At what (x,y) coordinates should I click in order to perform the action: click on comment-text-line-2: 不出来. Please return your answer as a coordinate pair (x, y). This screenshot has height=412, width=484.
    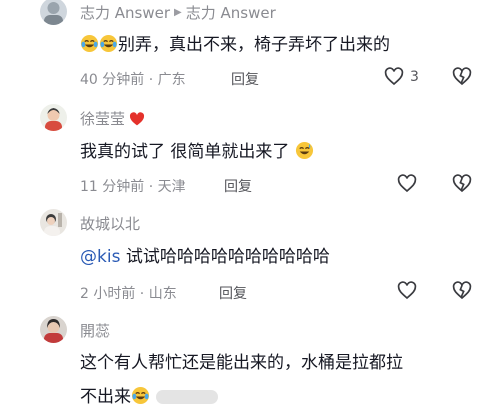
    Looking at the image, I should click on (149, 397).